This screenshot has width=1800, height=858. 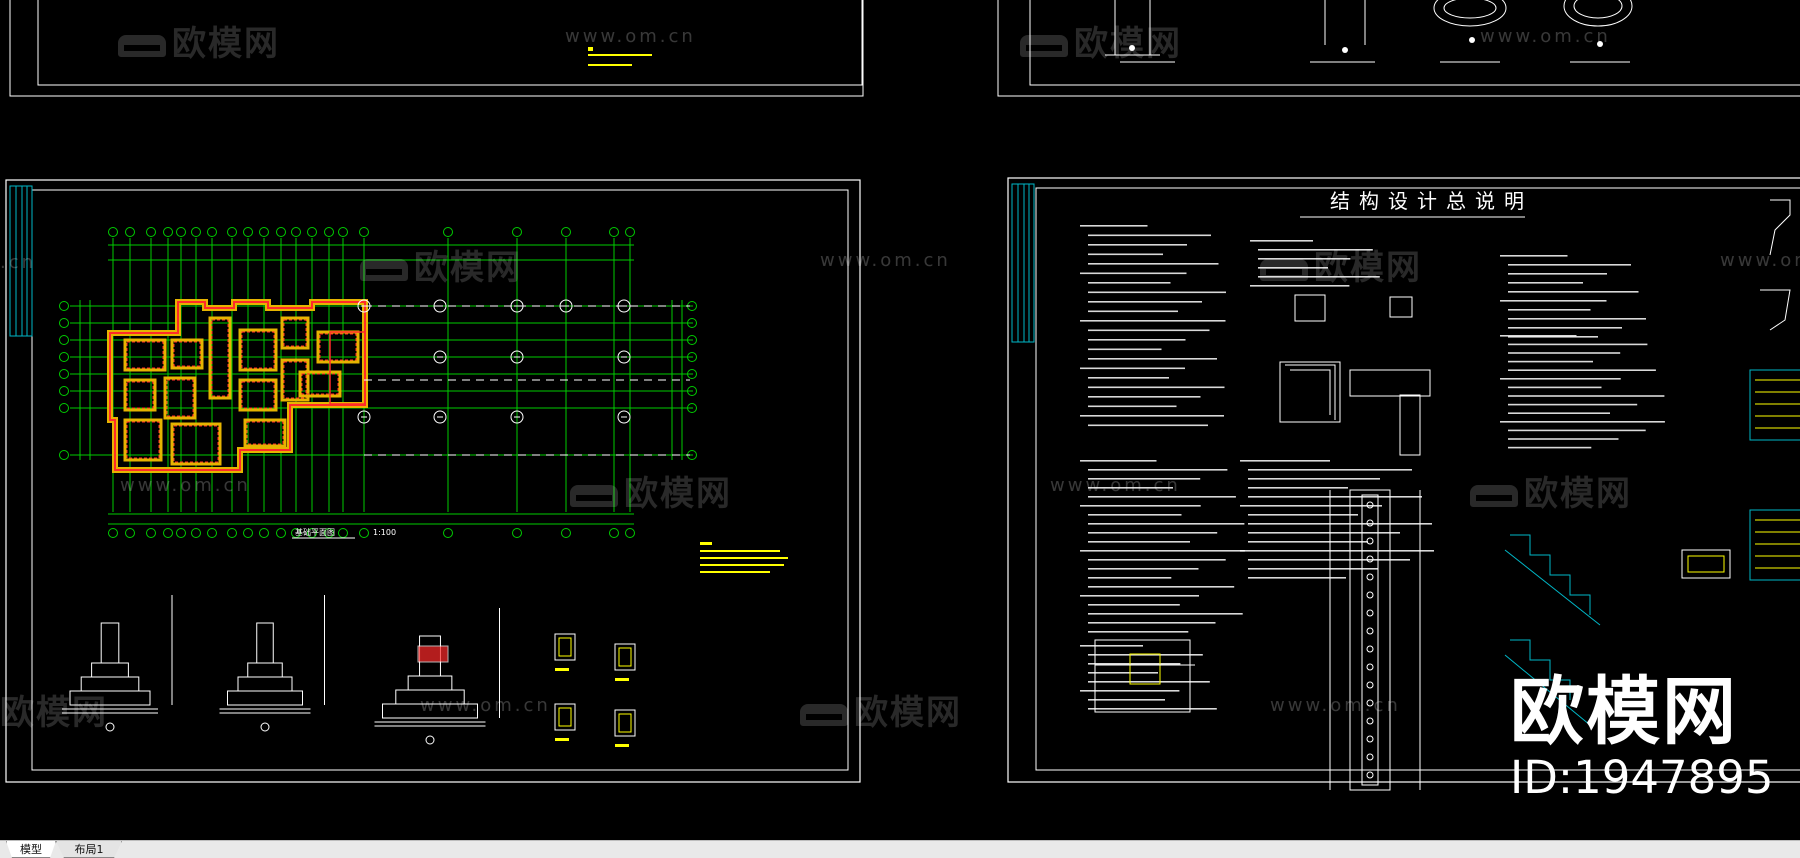 What do you see at coordinates (349, 671) in the screenshot?
I see `footing-sections` at bounding box center [349, 671].